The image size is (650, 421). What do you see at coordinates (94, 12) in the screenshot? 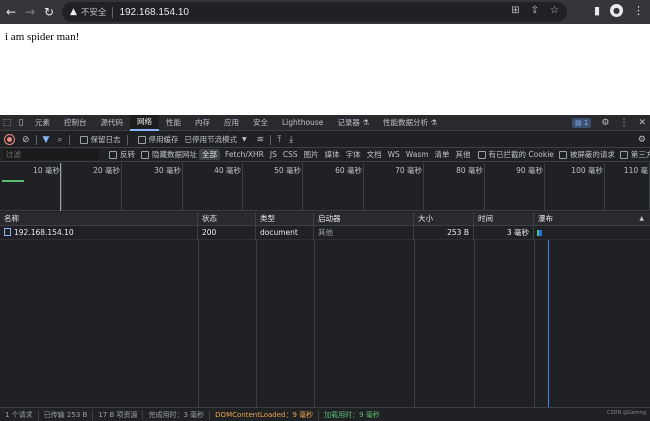
I see `security-label: 不安全` at bounding box center [94, 12].